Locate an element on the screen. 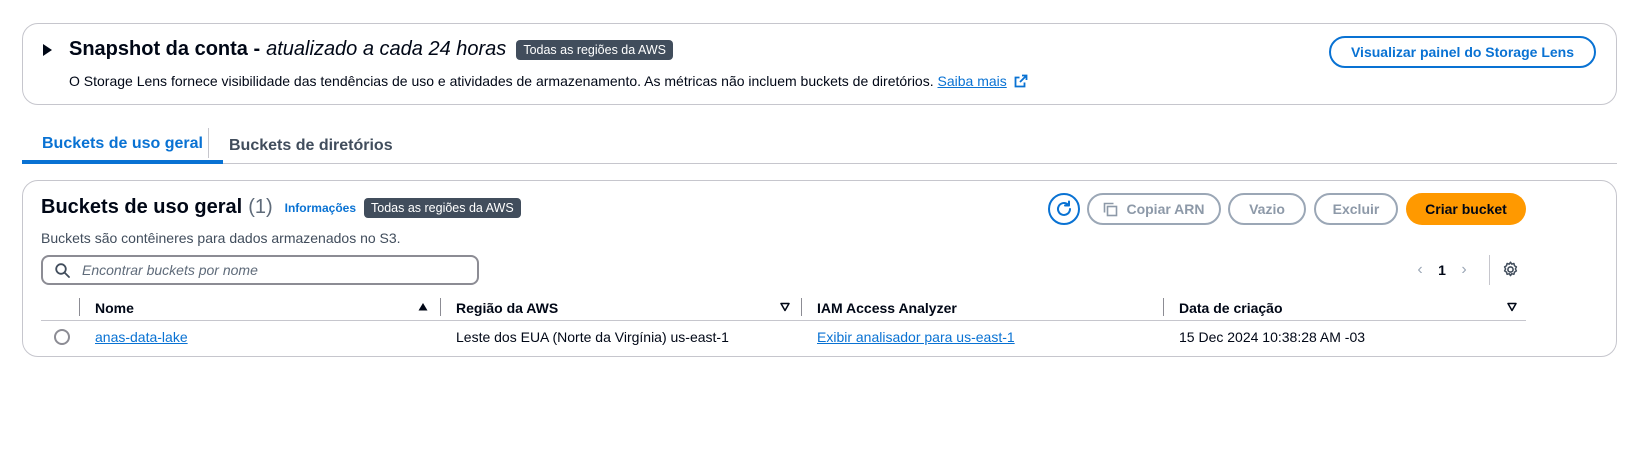 The image size is (1637, 453). sort-ascending-icon is located at coordinates (423, 307).